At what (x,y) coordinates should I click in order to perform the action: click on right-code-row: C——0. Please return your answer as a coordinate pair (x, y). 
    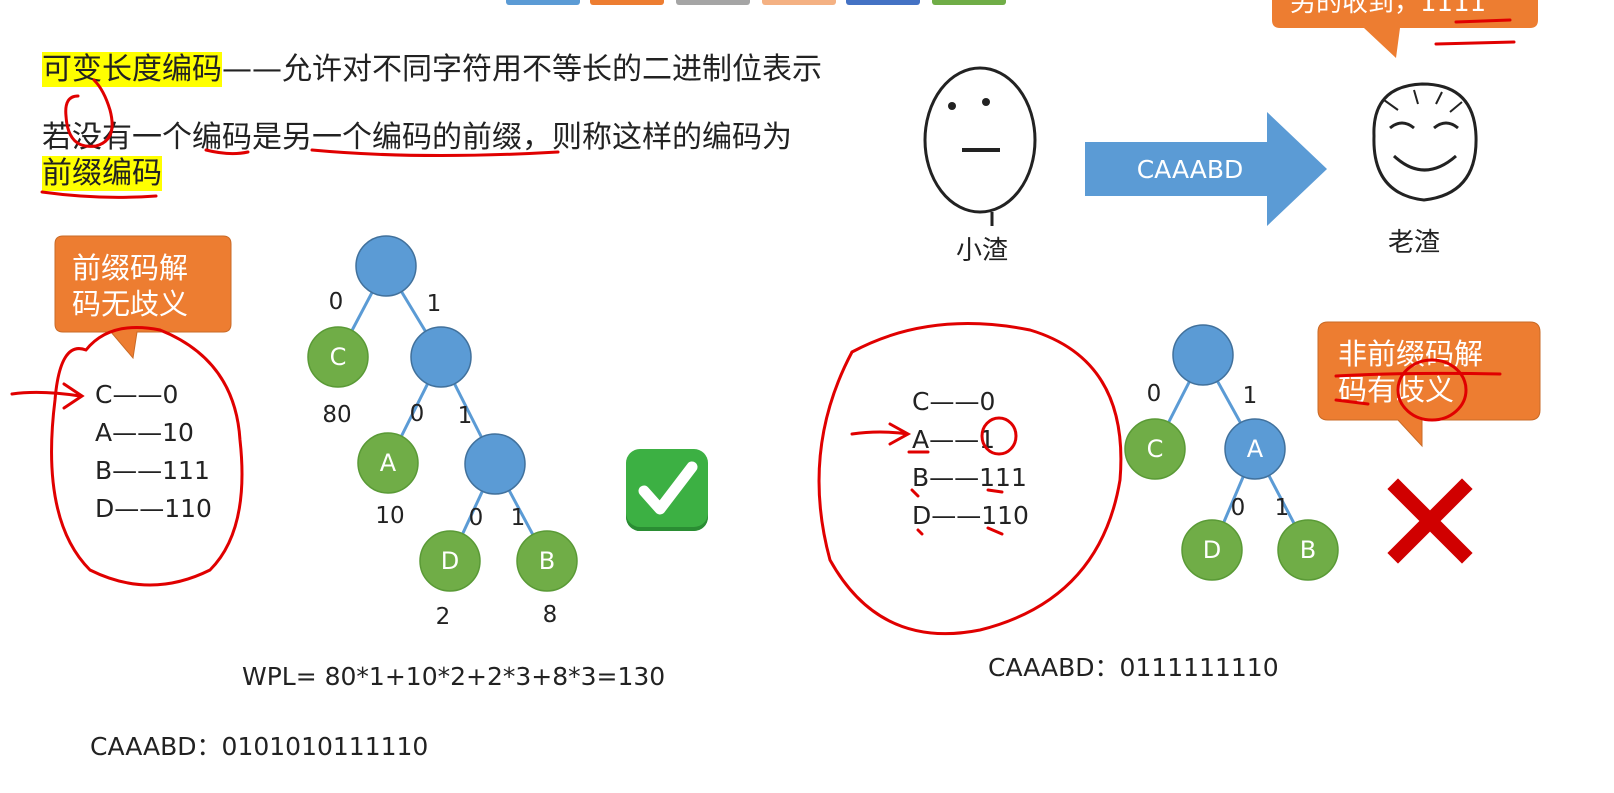
    Looking at the image, I should click on (954, 401).